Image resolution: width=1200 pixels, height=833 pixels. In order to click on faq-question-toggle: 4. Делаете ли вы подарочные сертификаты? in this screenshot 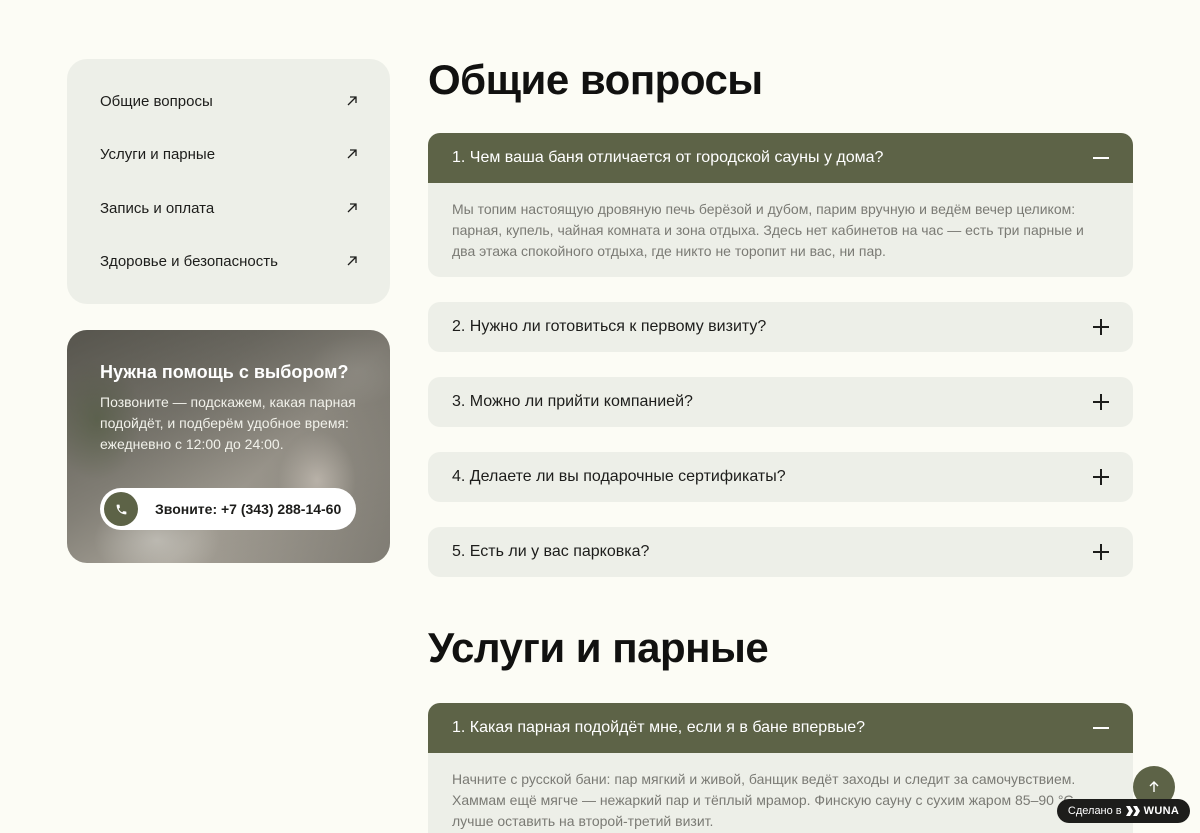, I will do `click(780, 477)`.